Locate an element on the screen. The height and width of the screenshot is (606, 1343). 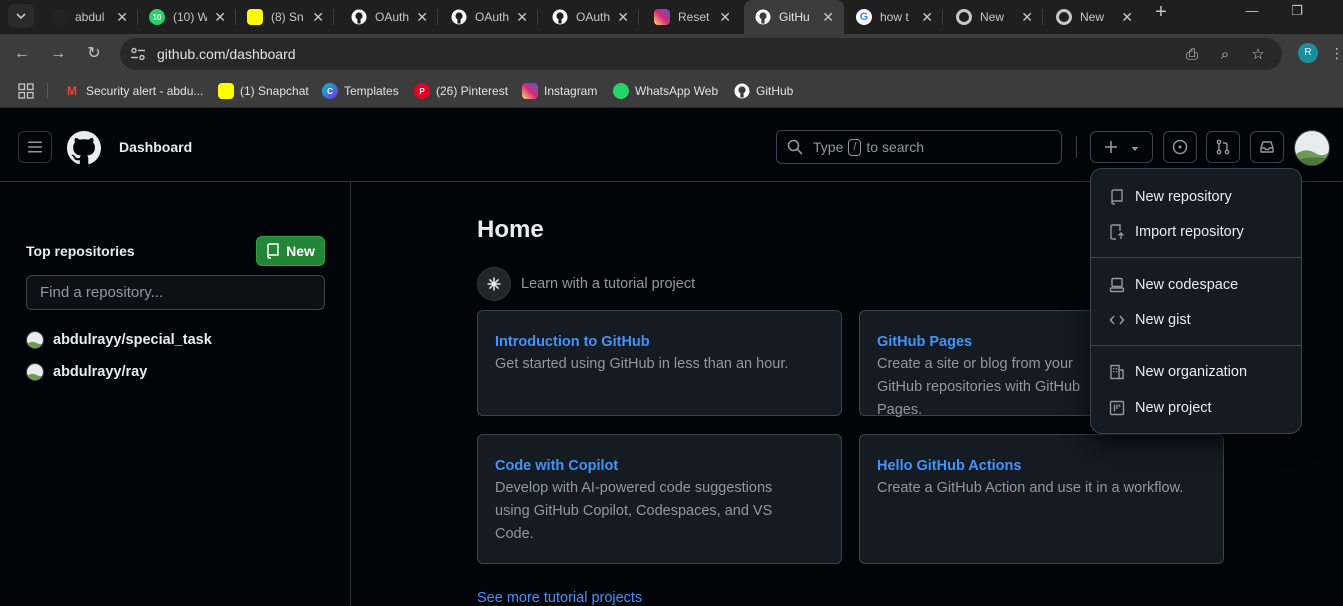
install-app-icon: ⎙ is located at coordinates (1192, 55).